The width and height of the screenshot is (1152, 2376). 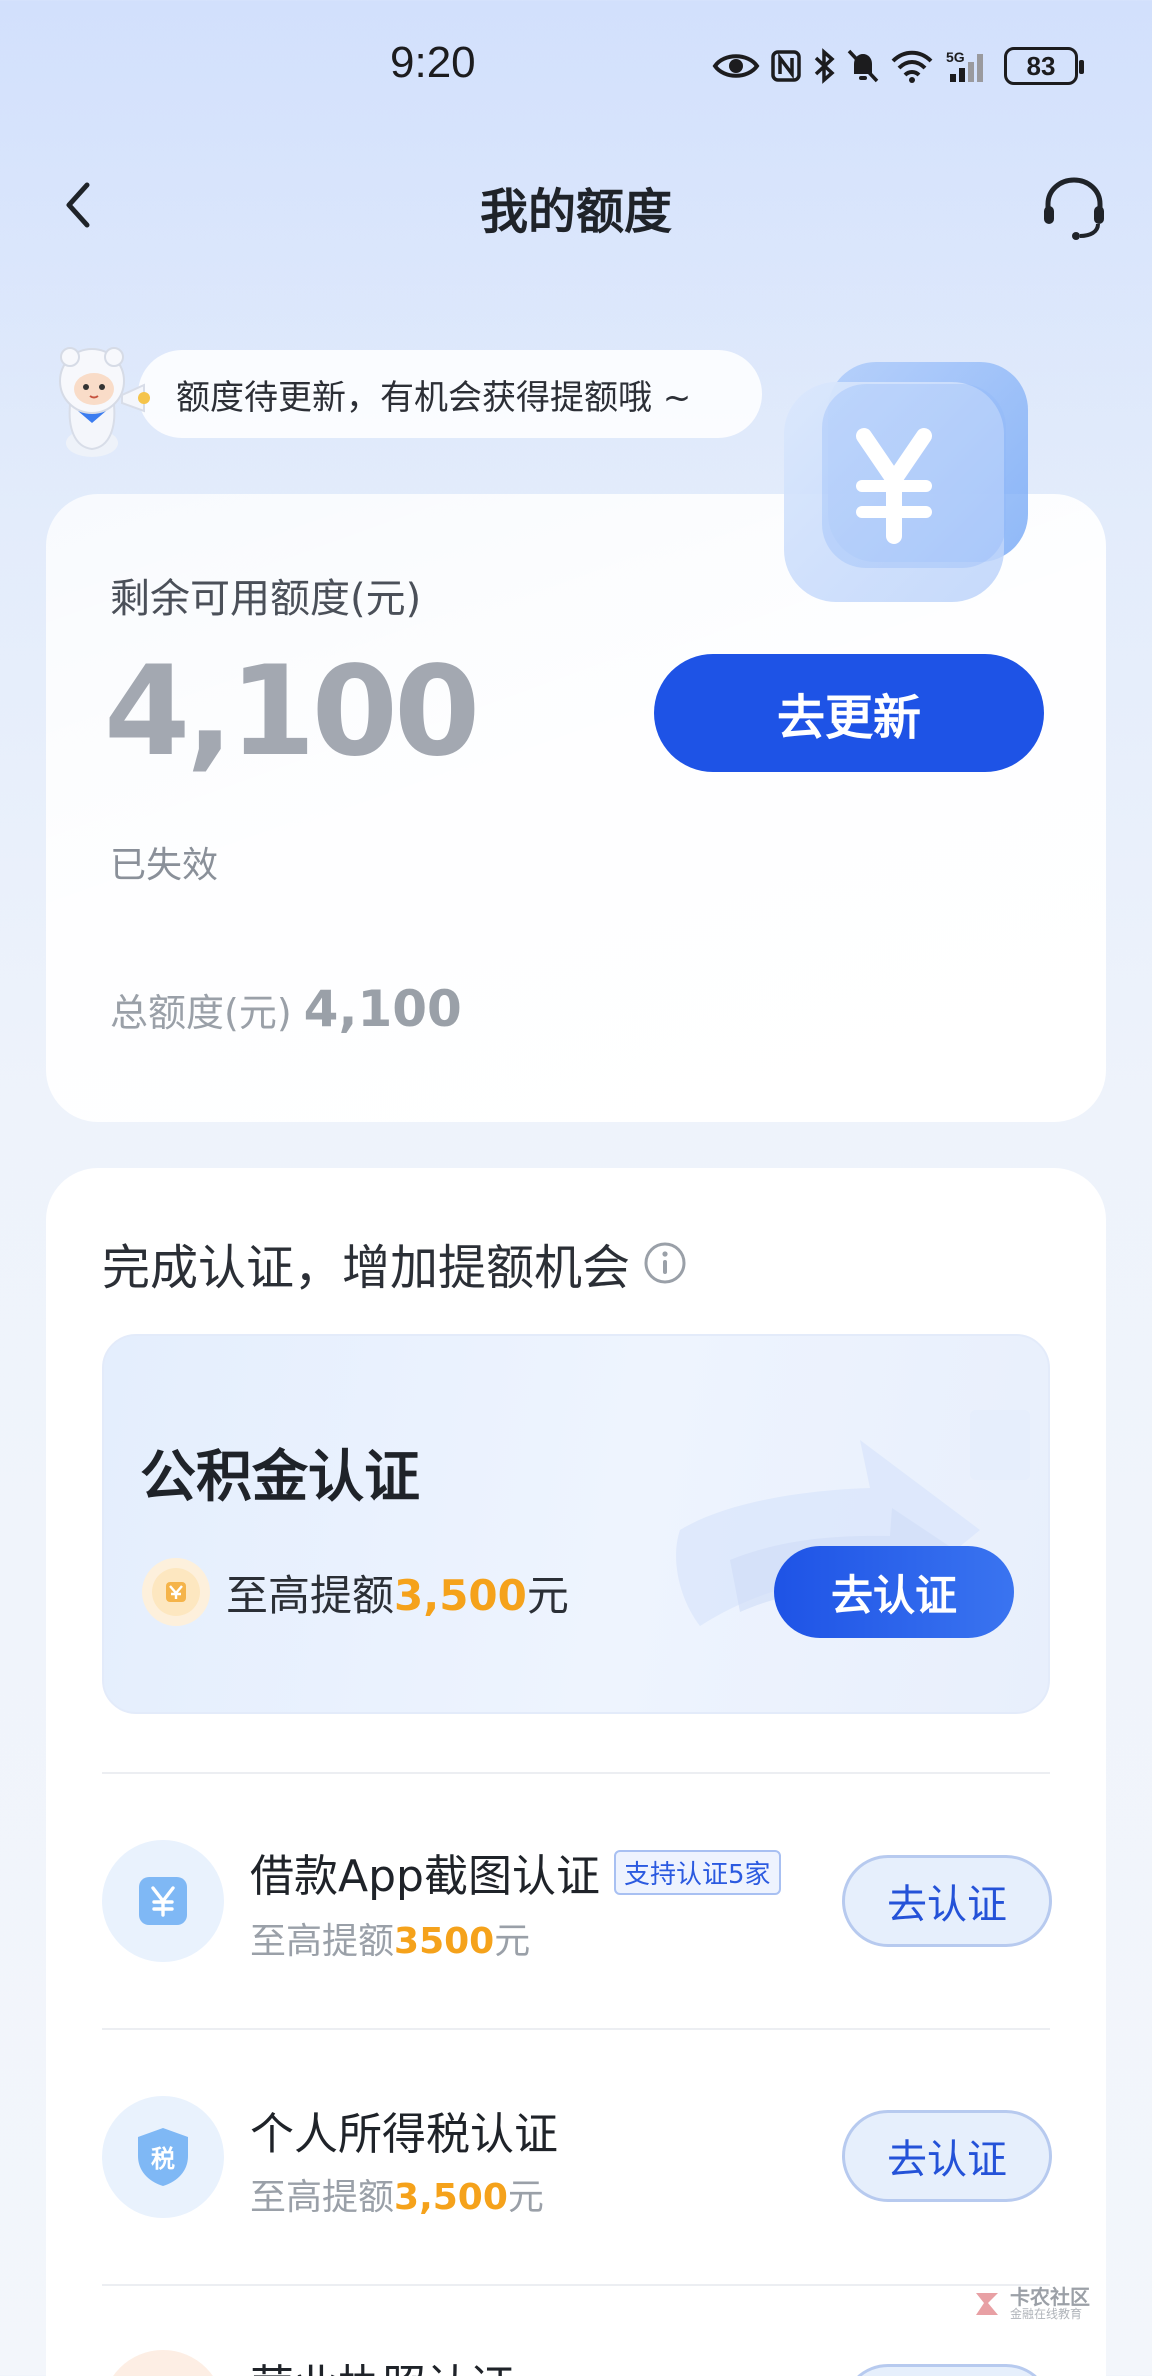 What do you see at coordinates (987, 2304) in the screenshot?
I see `watermark-logo-icon` at bounding box center [987, 2304].